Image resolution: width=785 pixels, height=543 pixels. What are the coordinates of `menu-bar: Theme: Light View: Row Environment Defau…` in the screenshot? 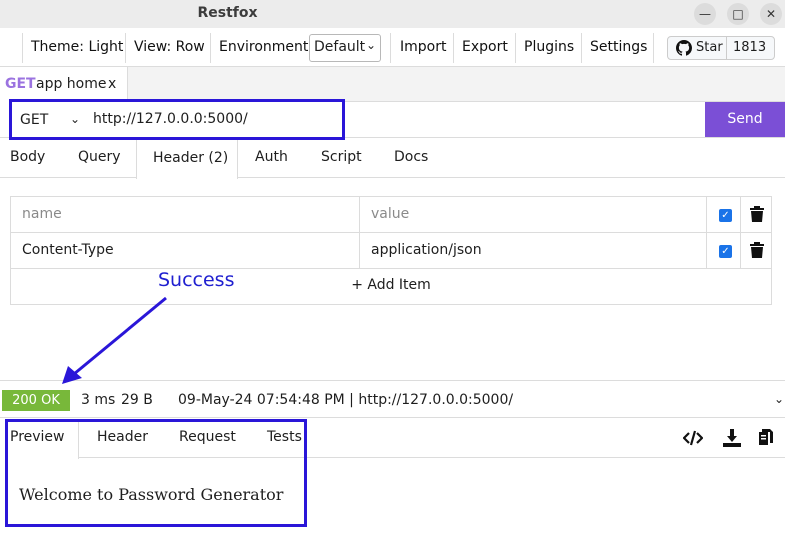 It's located at (392, 48).